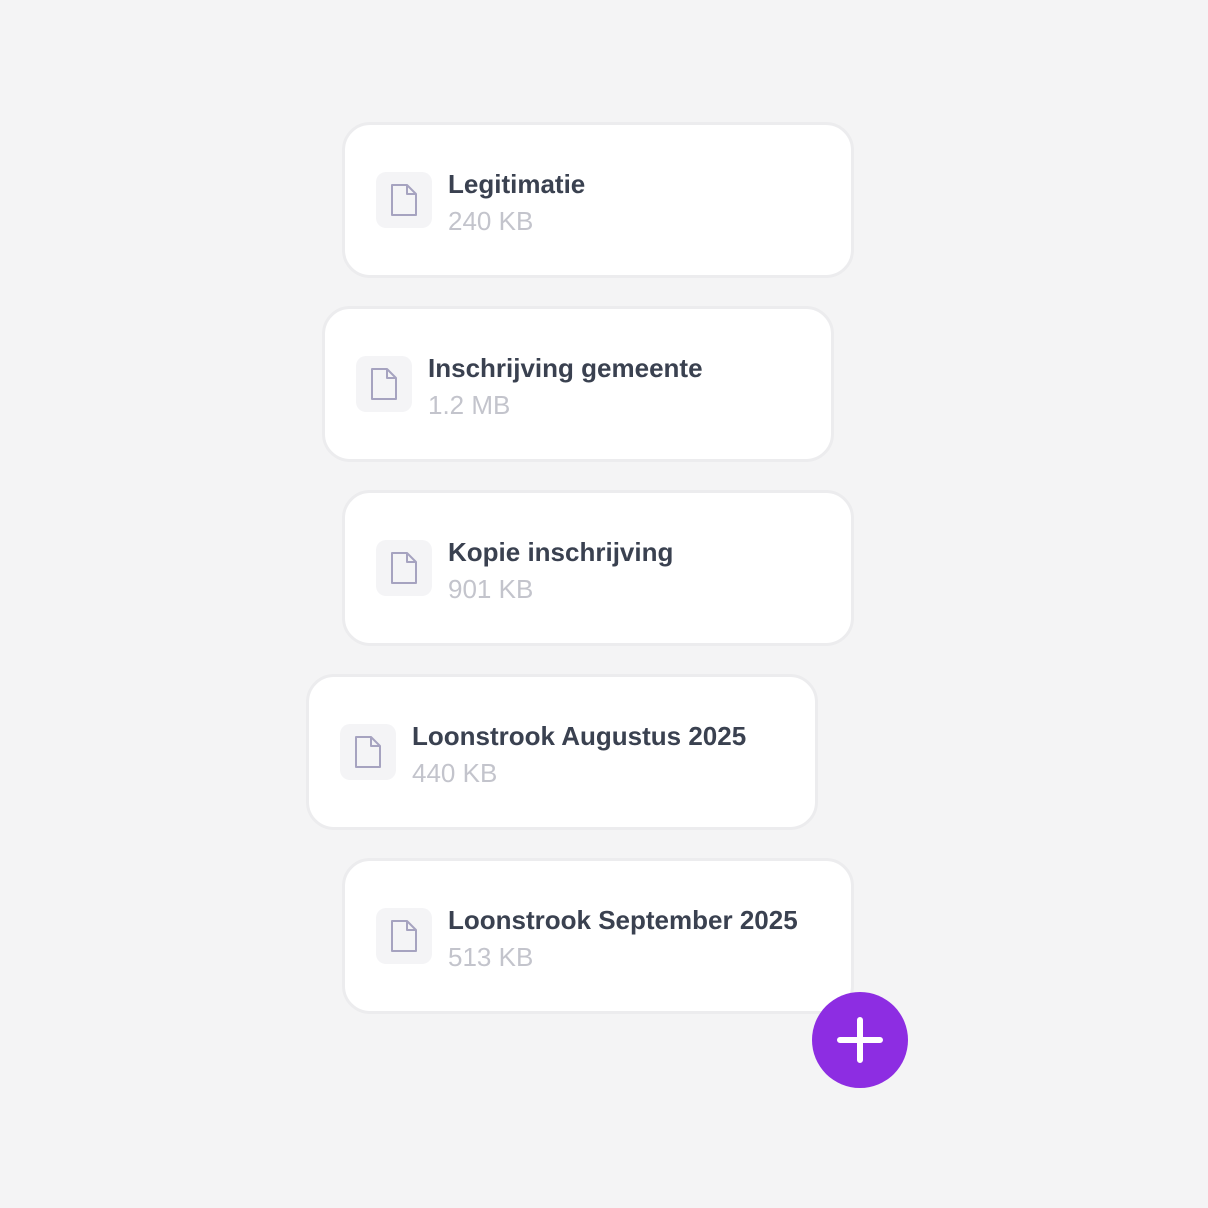 This screenshot has width=1208, height=1208. What do you see at coordinates (491, 957) in the screenshot?
I see `file-size: 513 KB` at bounding box center [491, 957].